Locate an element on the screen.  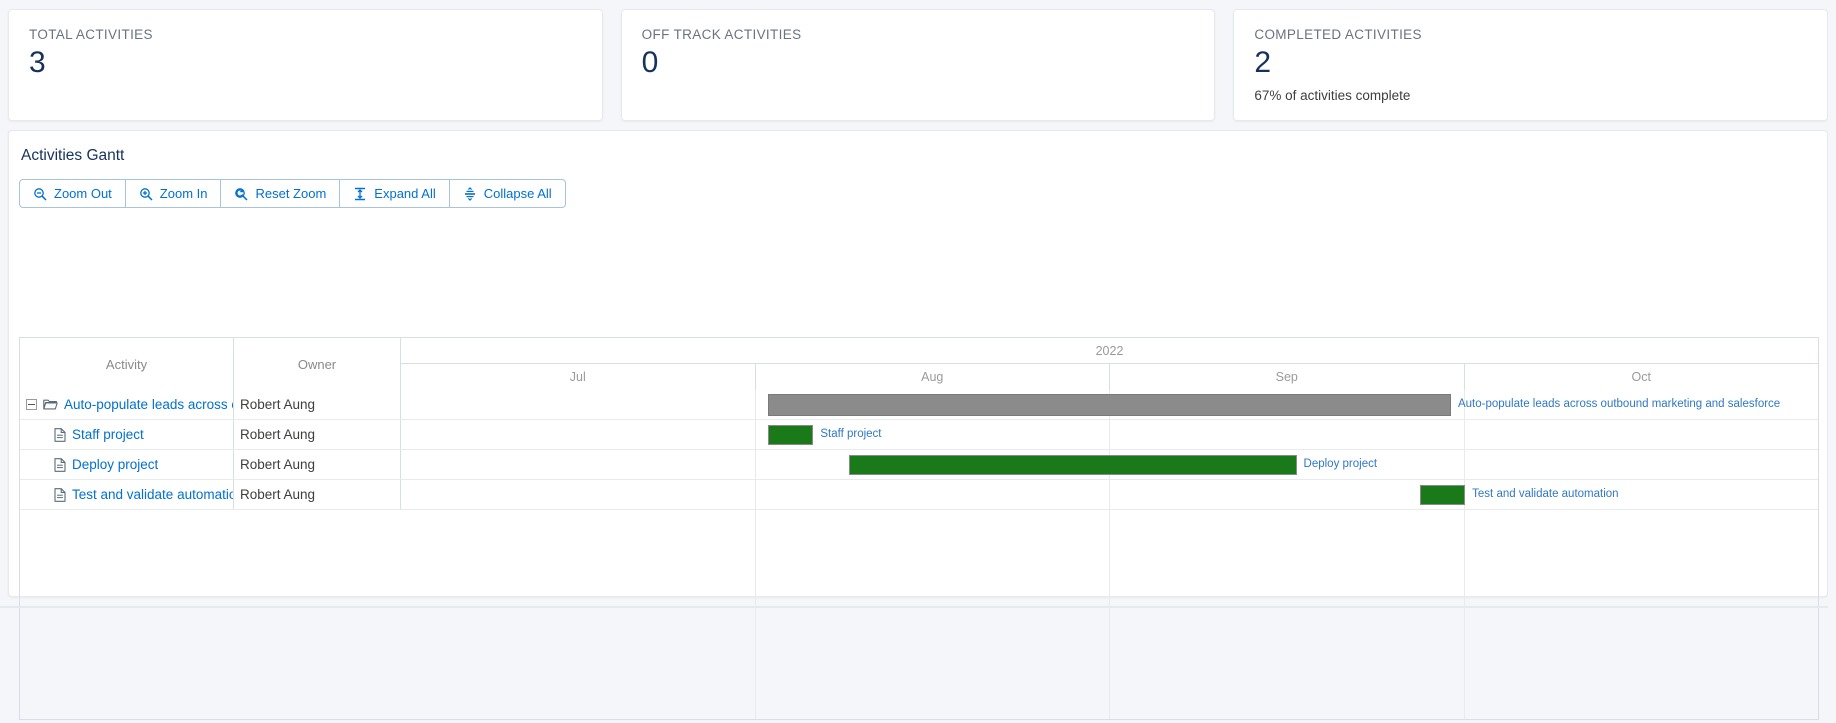
expand-all-button: Expand All is located at coordinates (394, 193).